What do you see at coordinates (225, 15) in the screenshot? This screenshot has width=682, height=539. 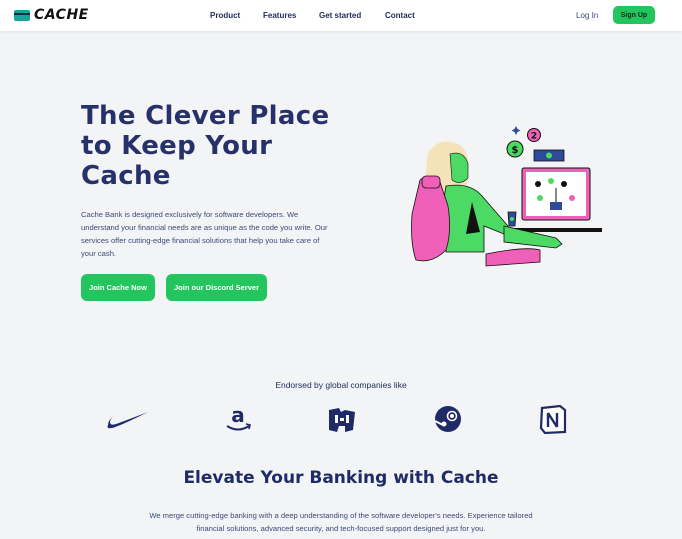 I see `nav-link-product: Product` at bounding box center [225, 15].